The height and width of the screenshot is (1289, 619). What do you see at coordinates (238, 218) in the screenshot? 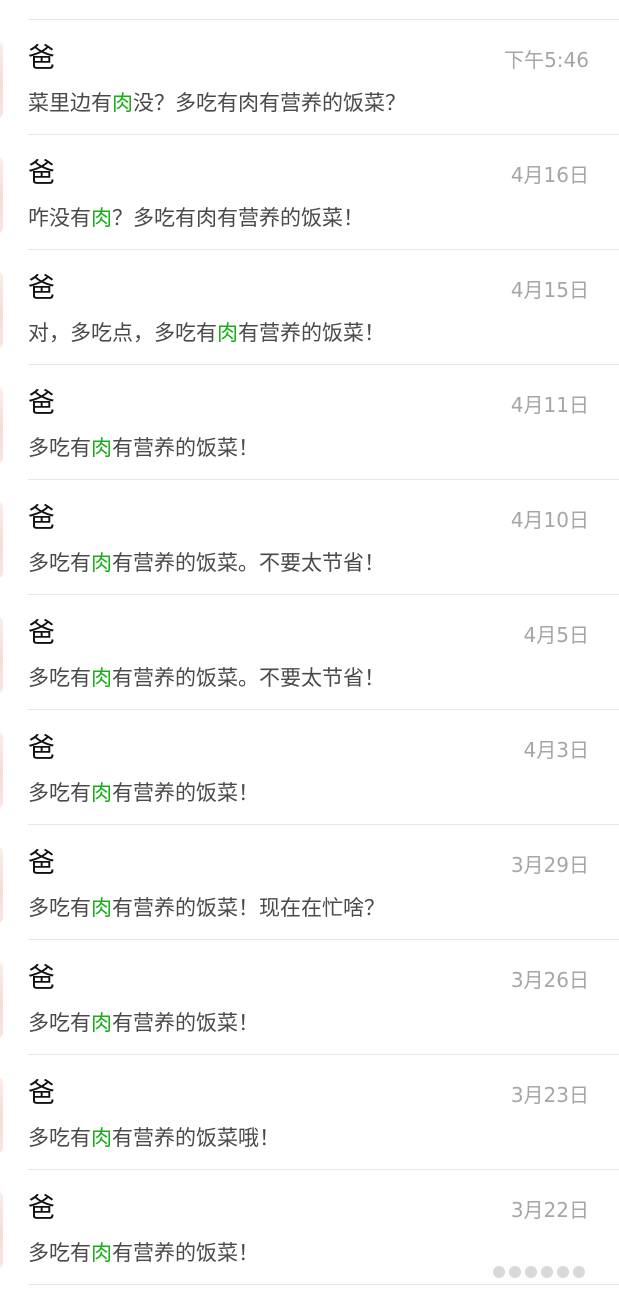
I see `message-text: ？多吃有肉有营养的饭菜！` at bounding box center [238, 218].